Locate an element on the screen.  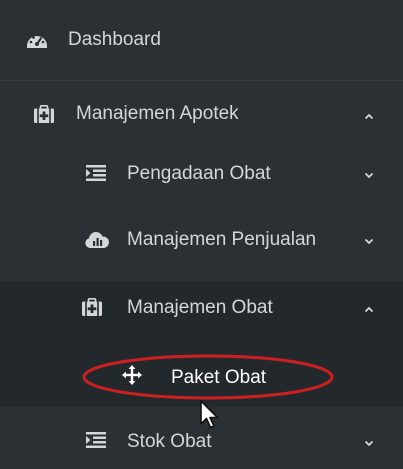
sidebar-item-label: Manajemen Obat is located at coordinates (200, 307).